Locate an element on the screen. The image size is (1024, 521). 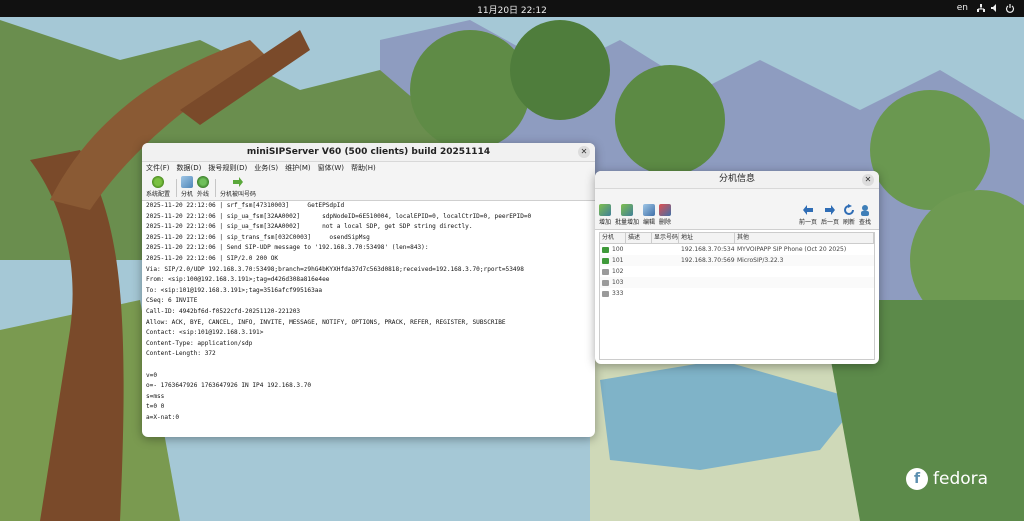
prev-page-button: 前一页 is located at coordinates (808, 215).